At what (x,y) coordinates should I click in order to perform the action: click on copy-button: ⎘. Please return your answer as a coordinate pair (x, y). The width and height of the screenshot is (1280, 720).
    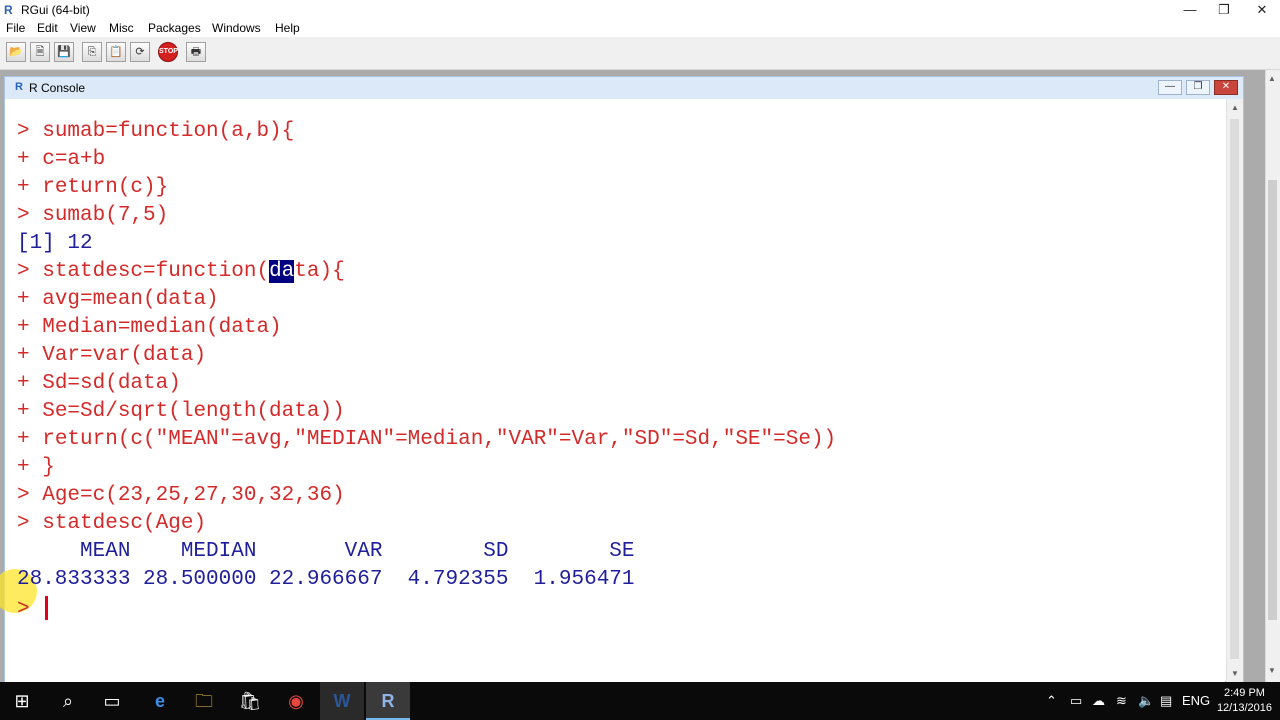
    Looking at the image, I should click on (92, 52).